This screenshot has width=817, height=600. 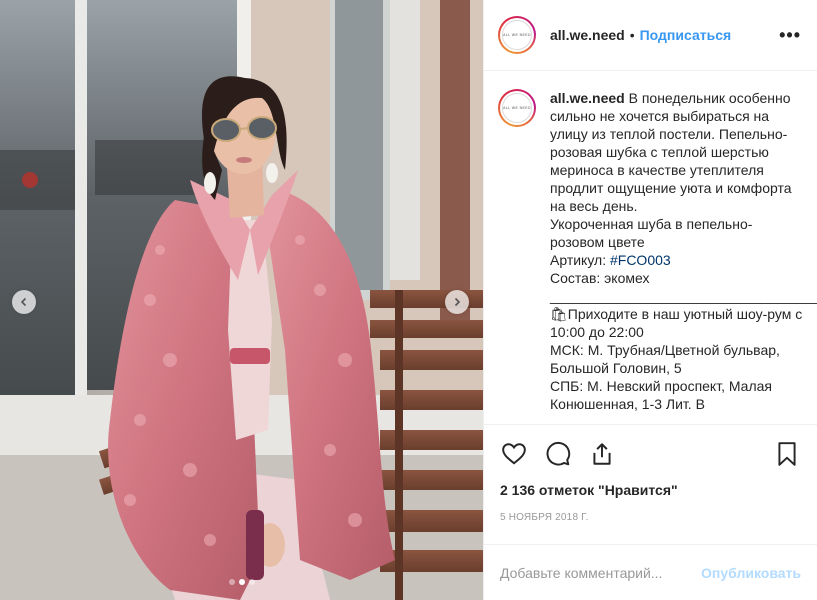 I want to click on comment-icon, so click(x=558, y=453).